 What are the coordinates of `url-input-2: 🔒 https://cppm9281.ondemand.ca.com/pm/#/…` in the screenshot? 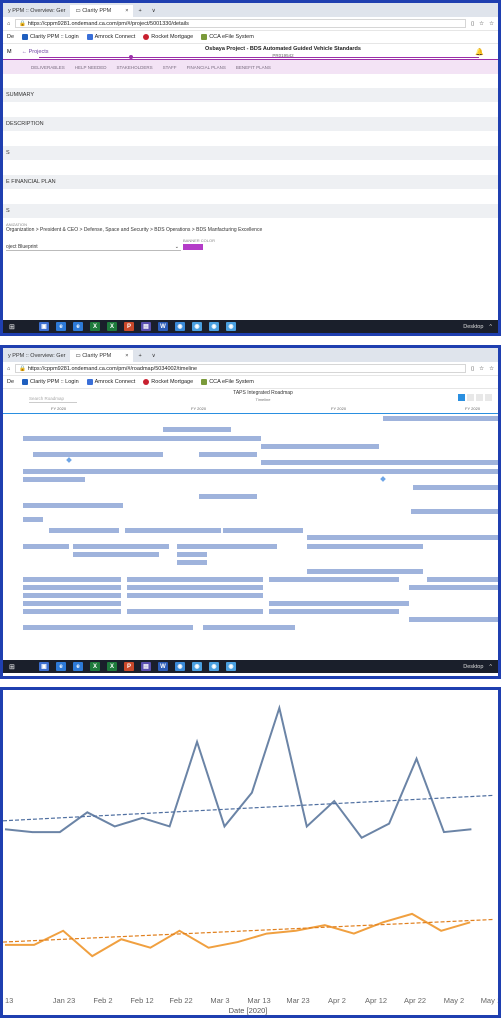 It's located at (241, 368).